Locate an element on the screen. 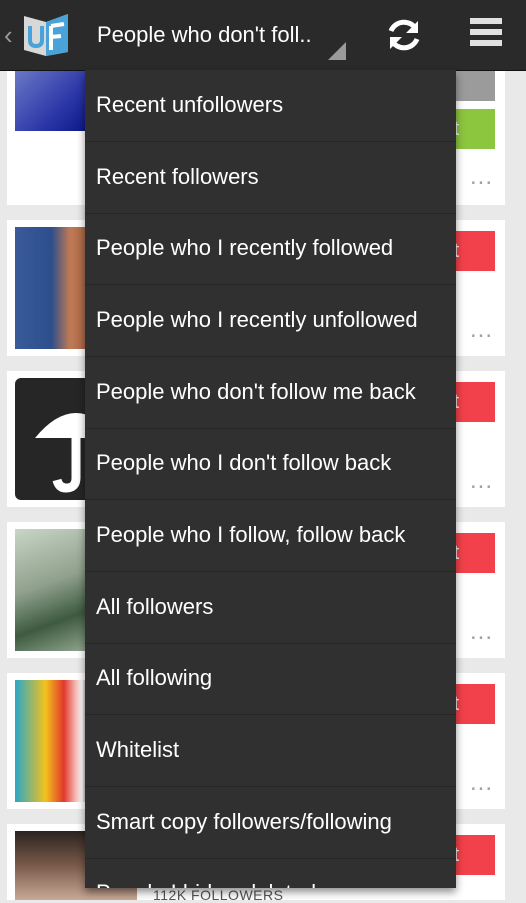 This screenshot has height=903, width=526. dropdown-item-whitelist: Whitelist is located at coordinates (270, 751).